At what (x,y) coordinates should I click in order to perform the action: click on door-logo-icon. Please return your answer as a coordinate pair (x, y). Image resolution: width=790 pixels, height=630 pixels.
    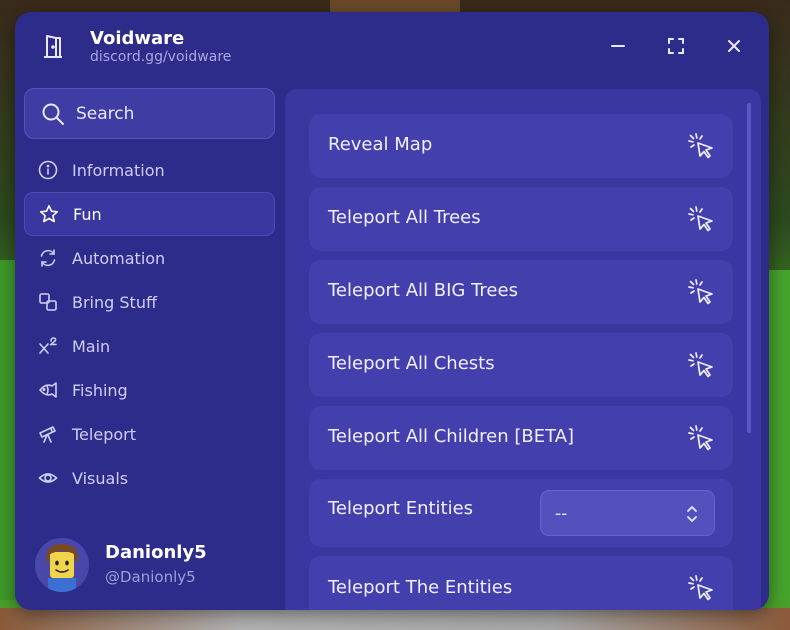
    Looking at the image, I should click on (53, 46).